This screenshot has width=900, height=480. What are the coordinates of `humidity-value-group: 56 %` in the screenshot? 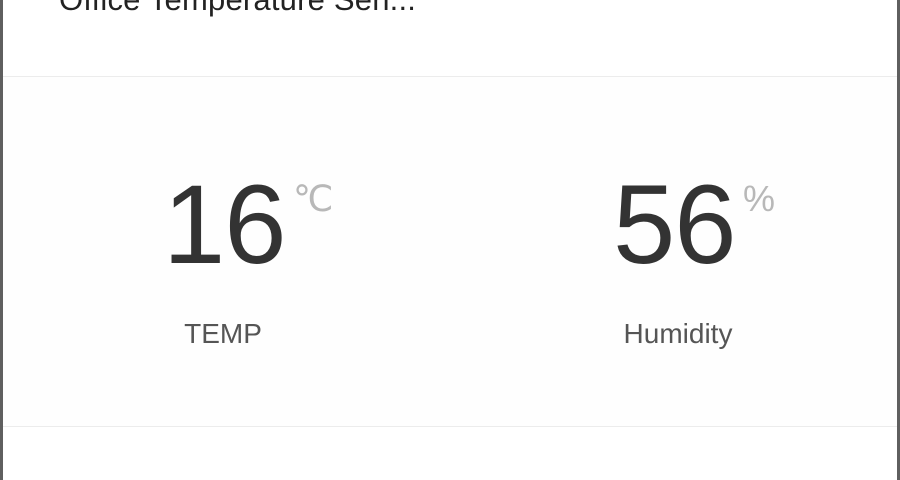 It's located at (683, 225).